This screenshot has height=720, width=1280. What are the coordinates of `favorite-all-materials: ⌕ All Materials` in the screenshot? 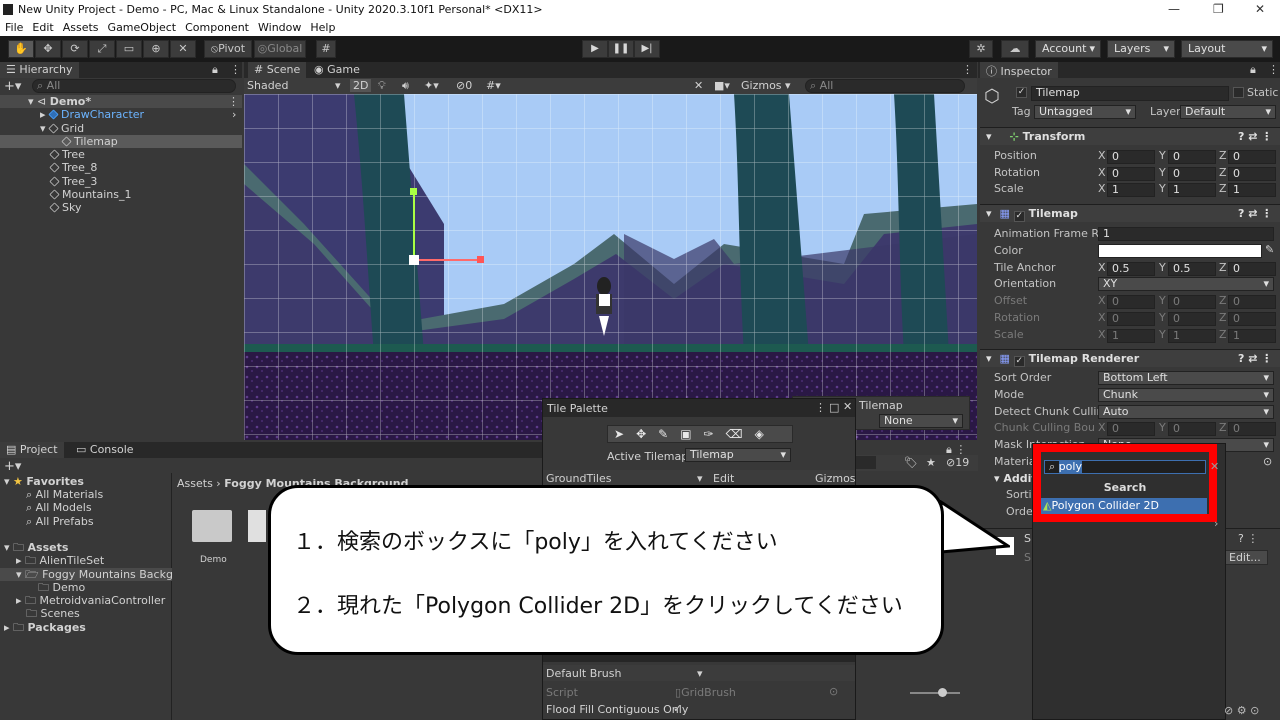 It's located at (86, 494).